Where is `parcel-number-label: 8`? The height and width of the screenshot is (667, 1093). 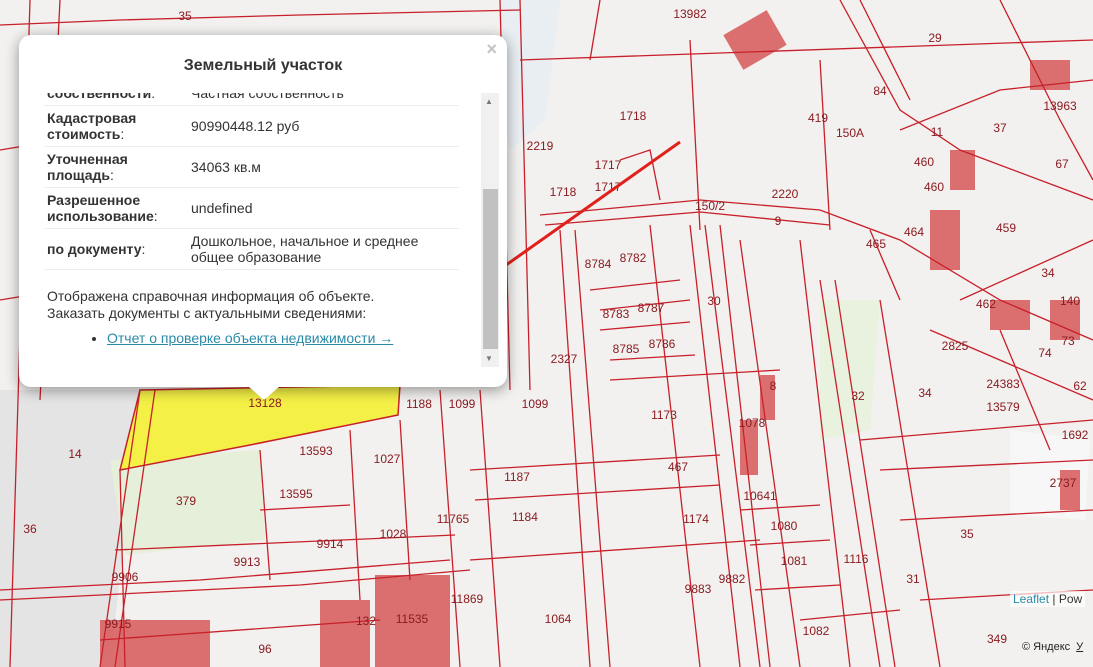 parcel-number-label: 8 is located at coordinates (773, 386).